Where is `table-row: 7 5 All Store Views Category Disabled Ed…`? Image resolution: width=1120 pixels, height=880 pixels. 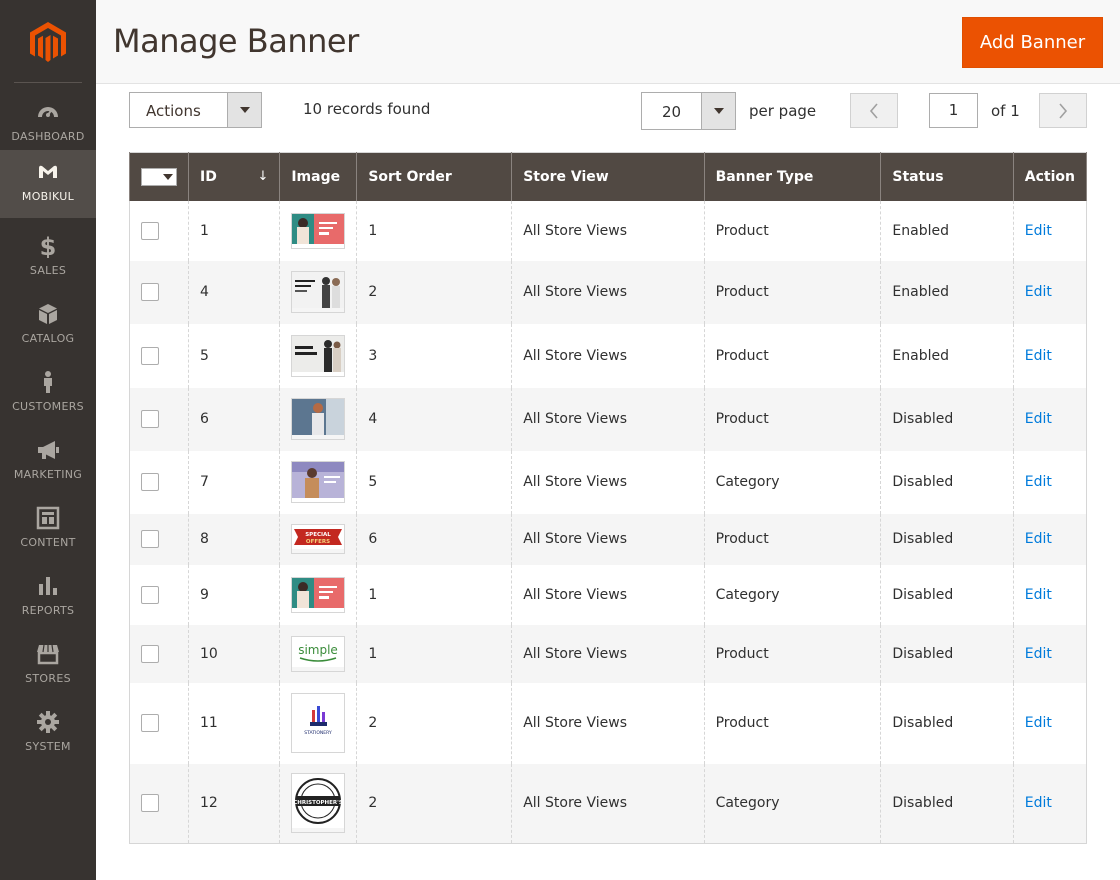 table-row: 7 5 All Store Views Category Disabled Ed… is located at coordinates (608, 482).